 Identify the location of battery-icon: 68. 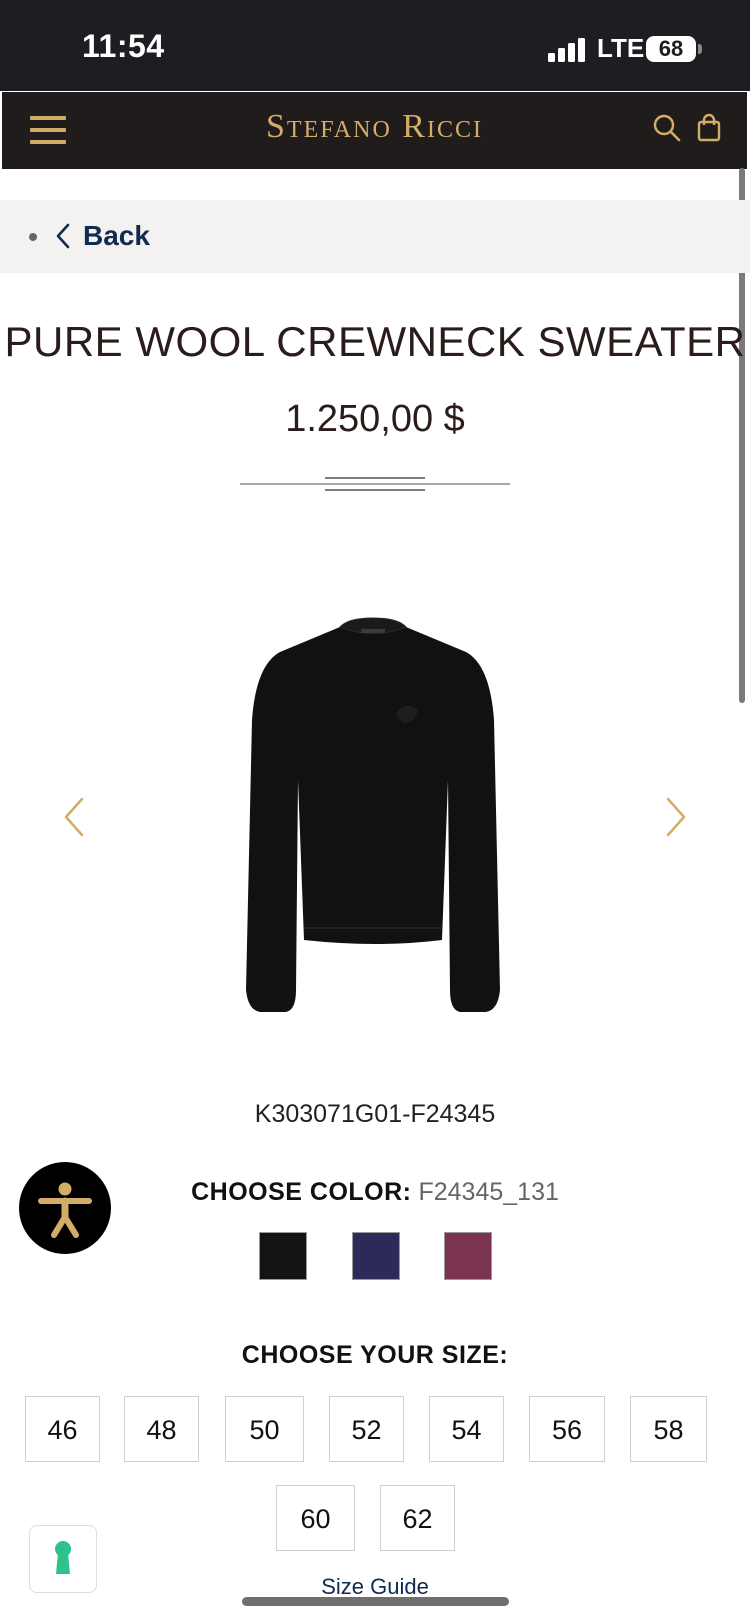
(671, 49).